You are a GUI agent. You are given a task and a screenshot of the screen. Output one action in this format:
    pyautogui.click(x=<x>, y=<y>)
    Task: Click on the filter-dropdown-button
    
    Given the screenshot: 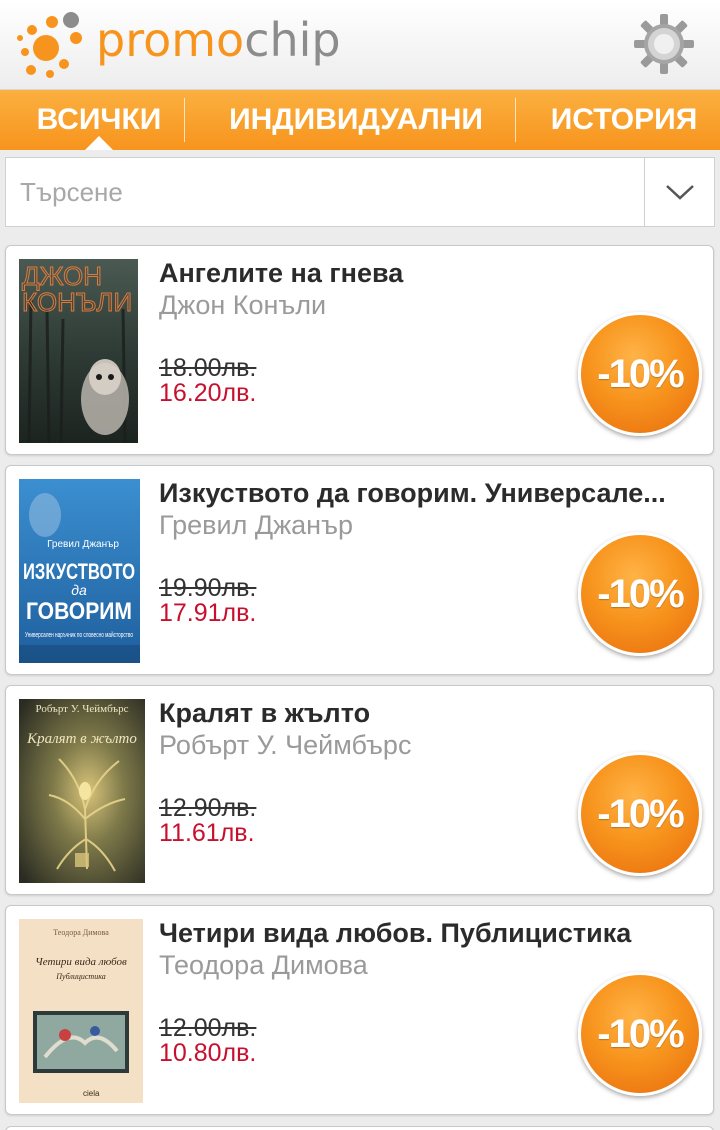 What is the action you would take?
    pyautogui.click(x=679, y=192)
    